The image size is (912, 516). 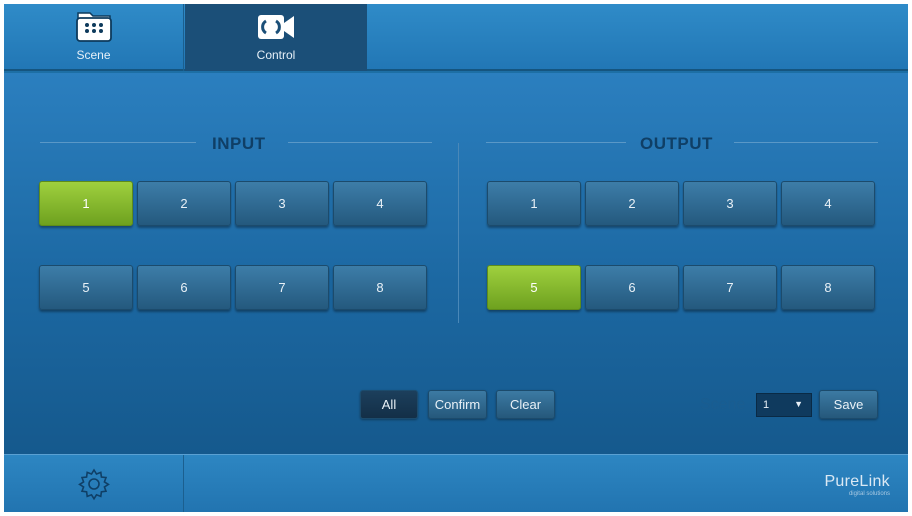 I want to click on scene-select: 1 ▼, so click(x=784, y=405).